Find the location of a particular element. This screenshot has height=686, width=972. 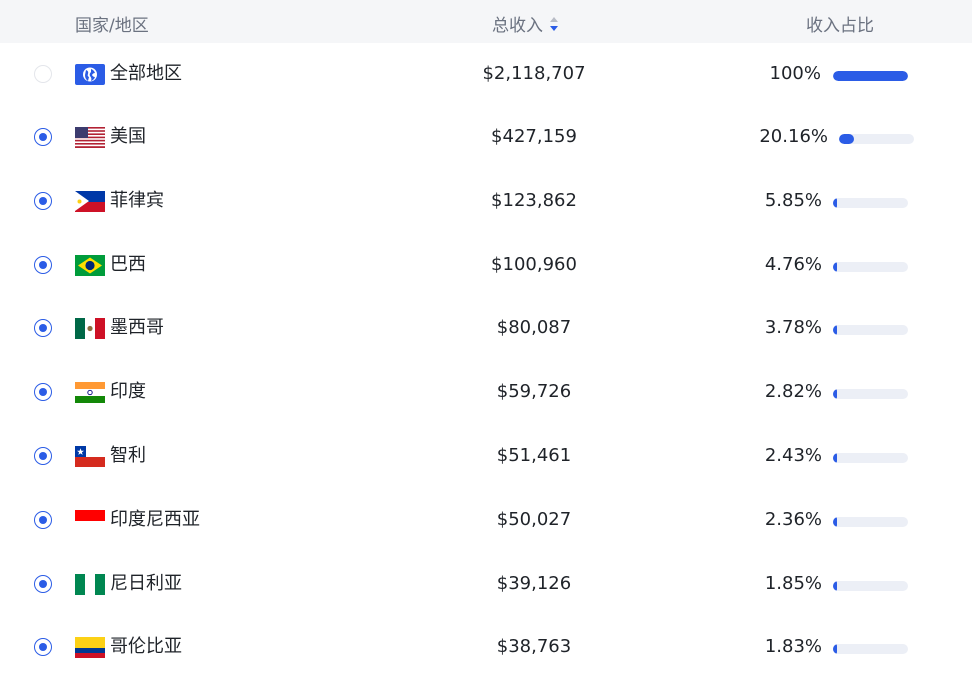

globe-icon is located at coordinates (90, 74).